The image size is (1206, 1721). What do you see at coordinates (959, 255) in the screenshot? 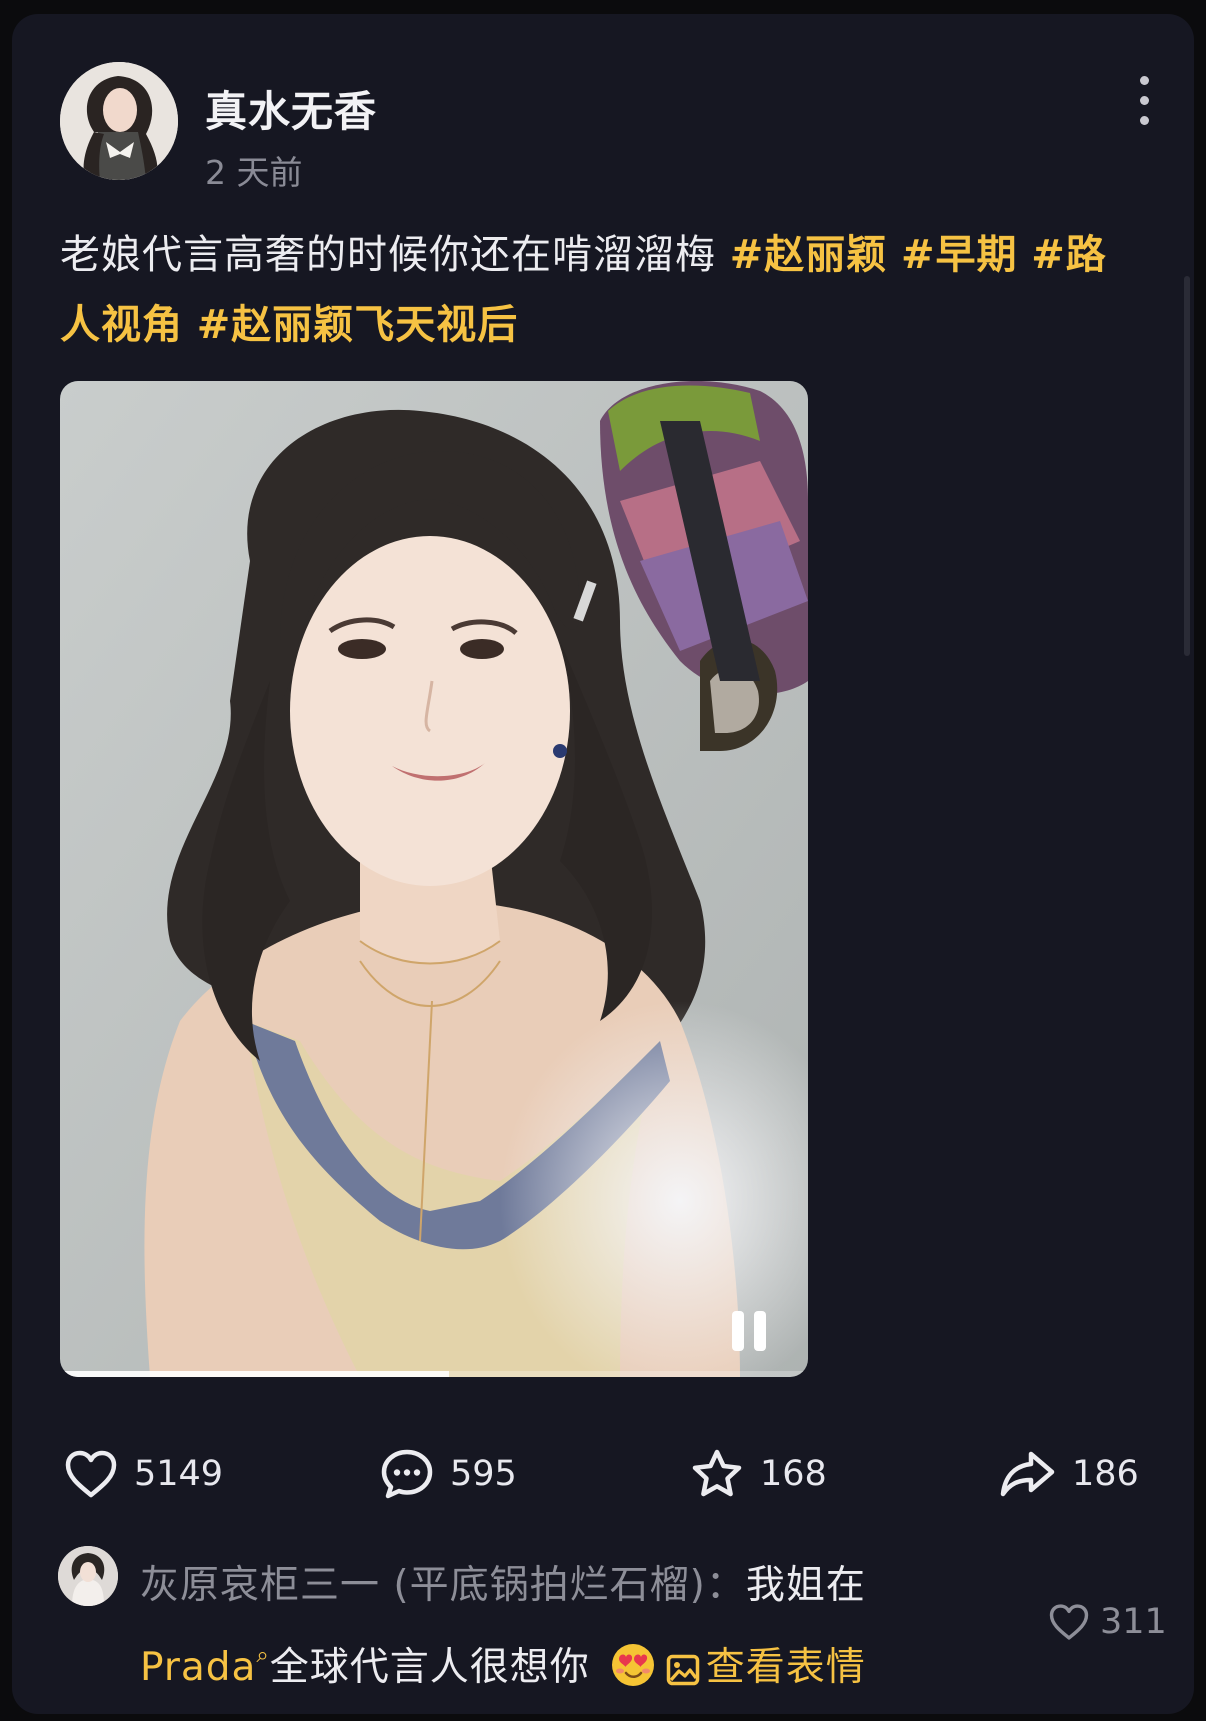
I see `hashtag-early: #早期` at bounding box center [959, 255].